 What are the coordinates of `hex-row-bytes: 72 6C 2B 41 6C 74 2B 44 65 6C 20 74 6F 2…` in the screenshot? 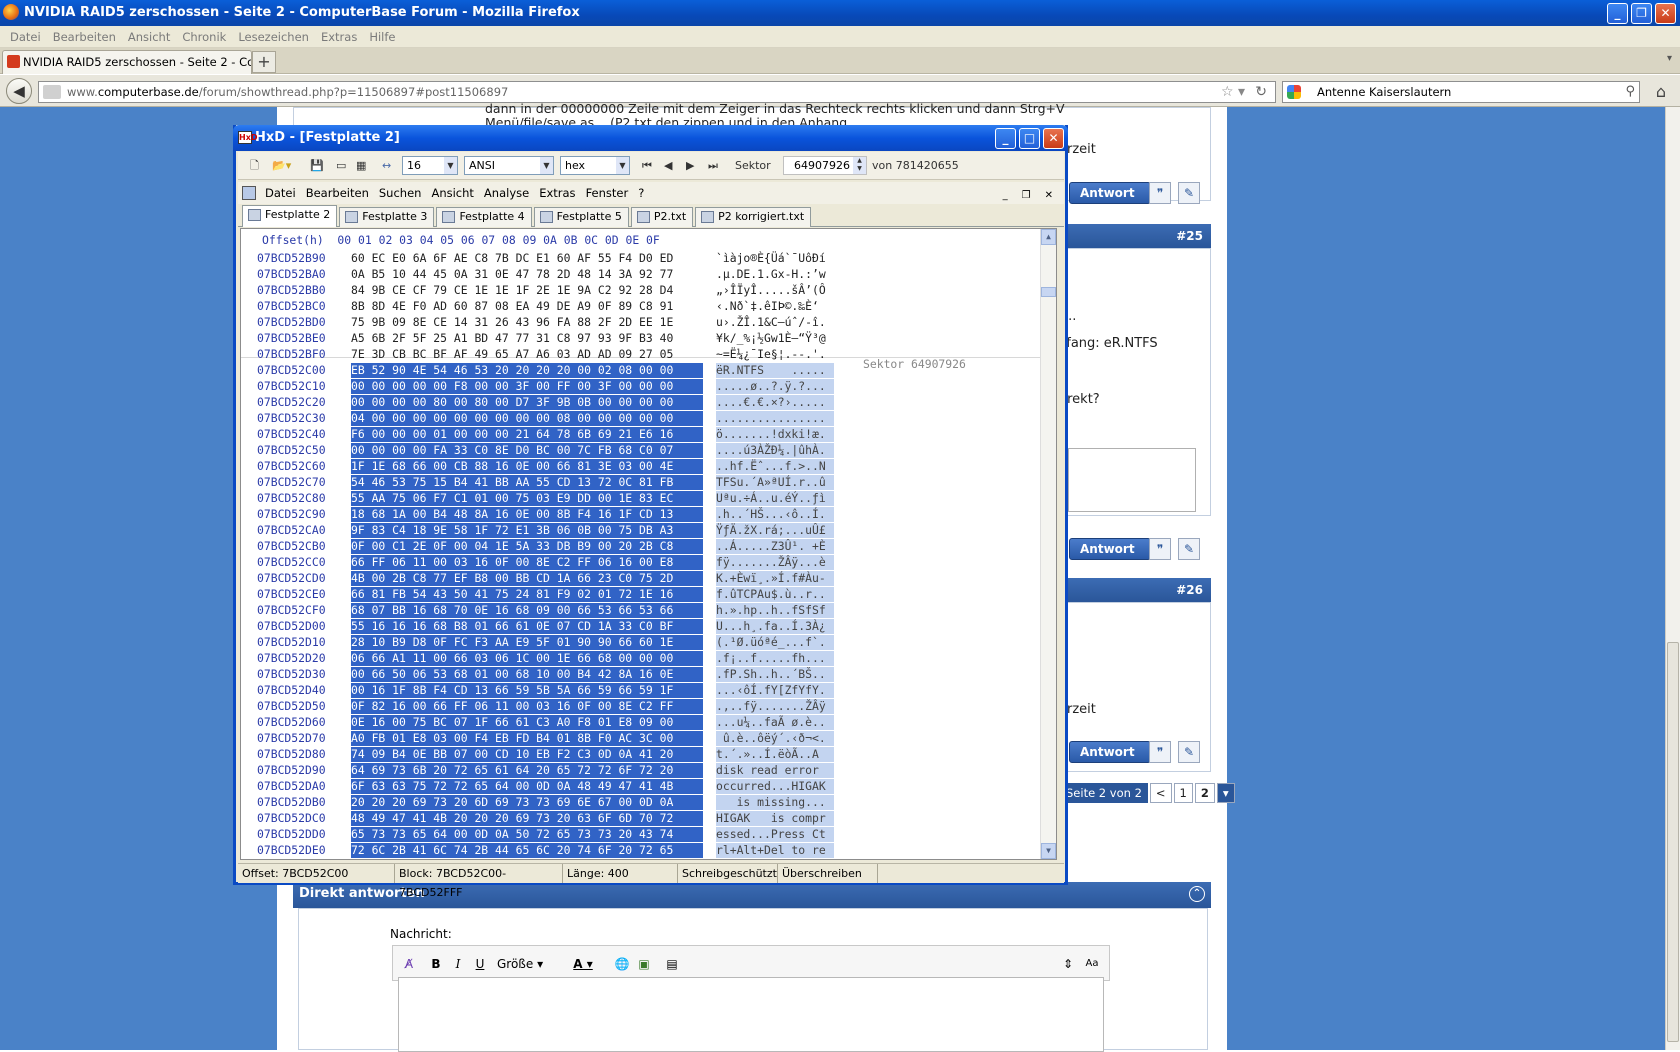 It's located at (527, 850).